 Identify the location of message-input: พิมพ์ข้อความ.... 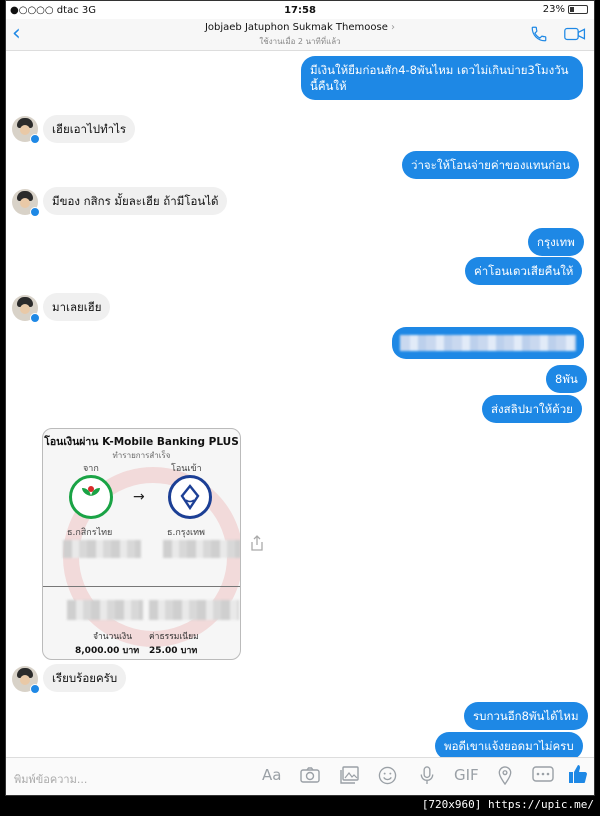
(50, 779).